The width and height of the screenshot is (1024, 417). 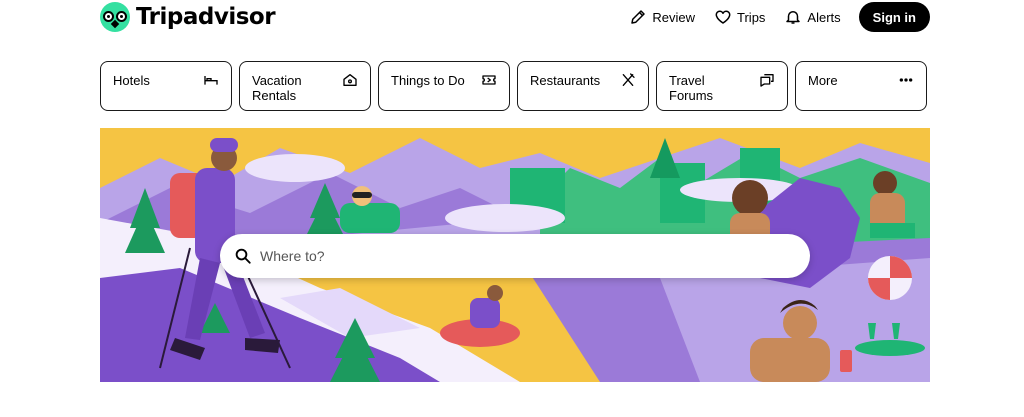 I want to click on ticket-icon, so click(x=489, y=80).